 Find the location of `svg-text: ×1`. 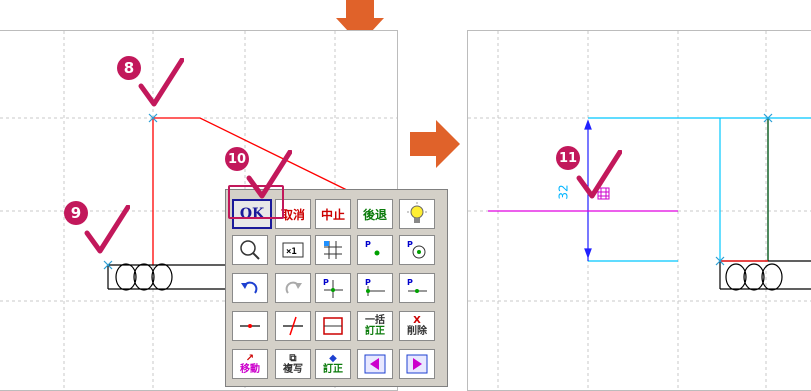

svg-text: ×1 is located at coordinates (291, 252).